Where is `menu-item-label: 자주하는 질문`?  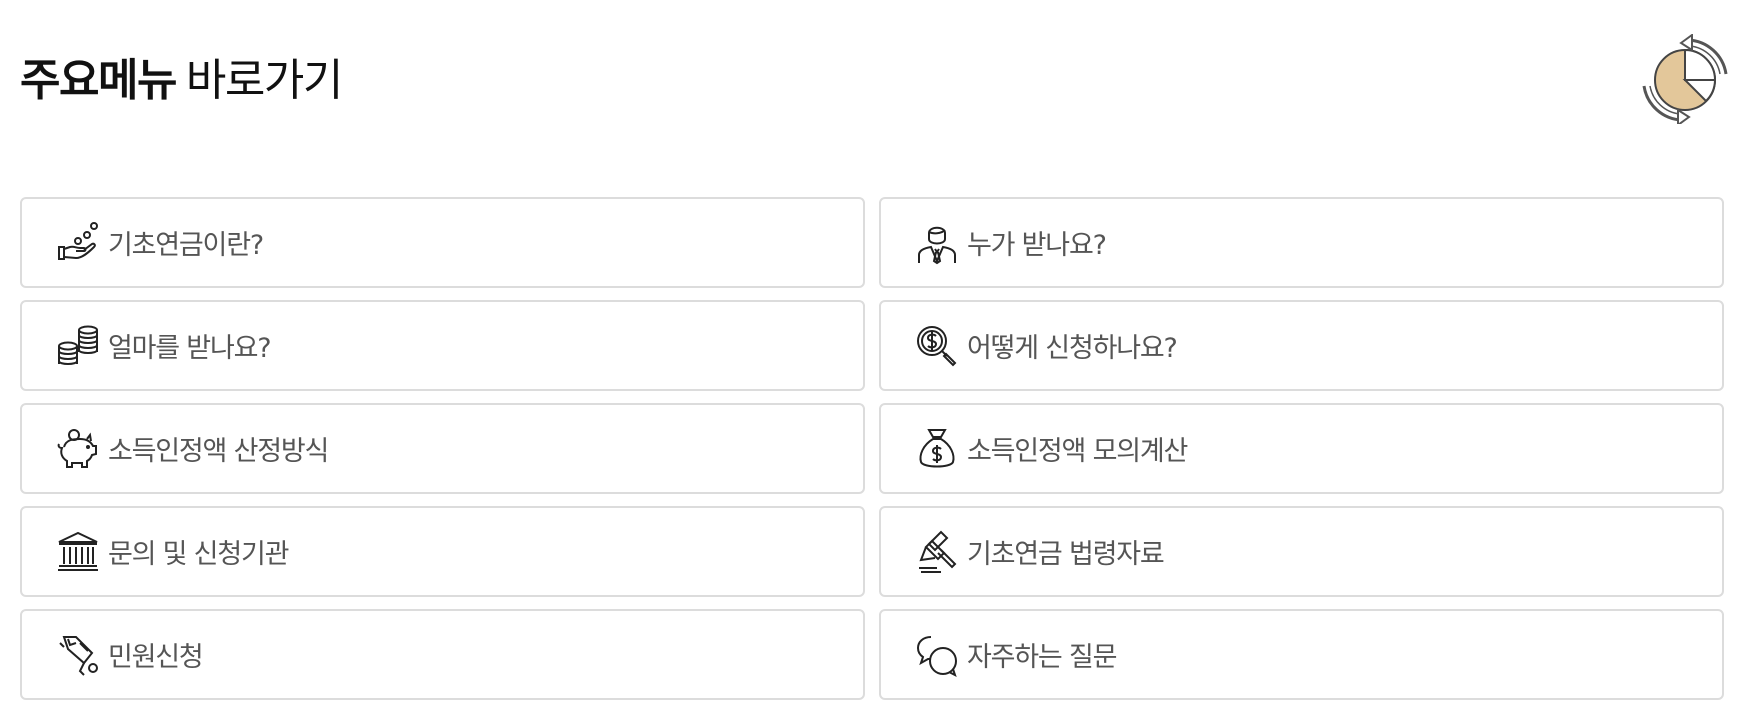 menu-item-label: 자주하는 질문 is located at coordinates (1042, 657).